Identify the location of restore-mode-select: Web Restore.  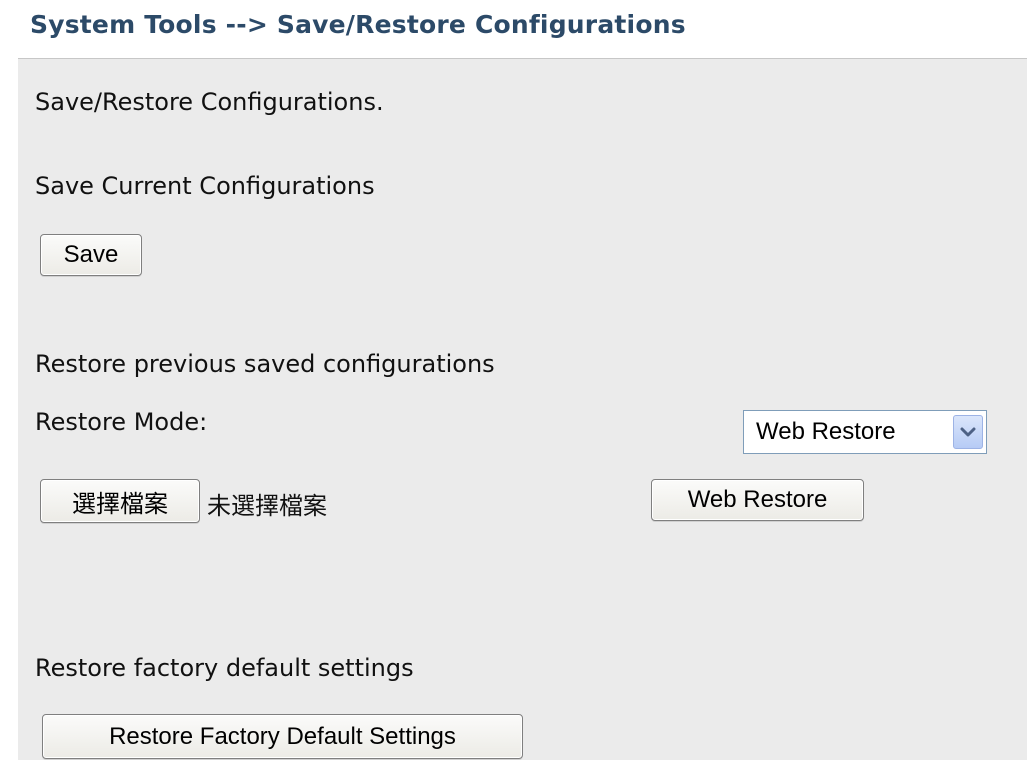
(865, 432).